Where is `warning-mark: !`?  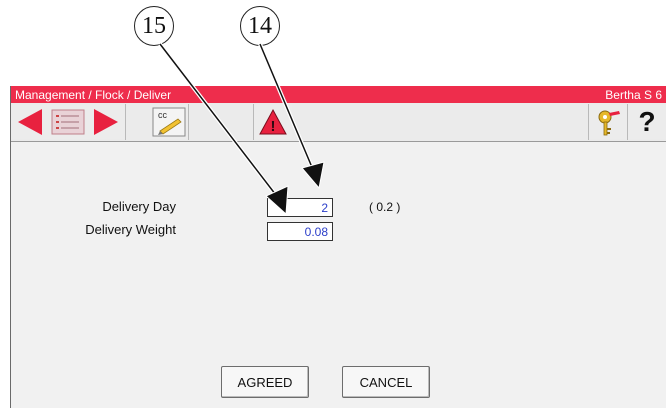 warning-mark: ! is located at coordinates (273, 126).